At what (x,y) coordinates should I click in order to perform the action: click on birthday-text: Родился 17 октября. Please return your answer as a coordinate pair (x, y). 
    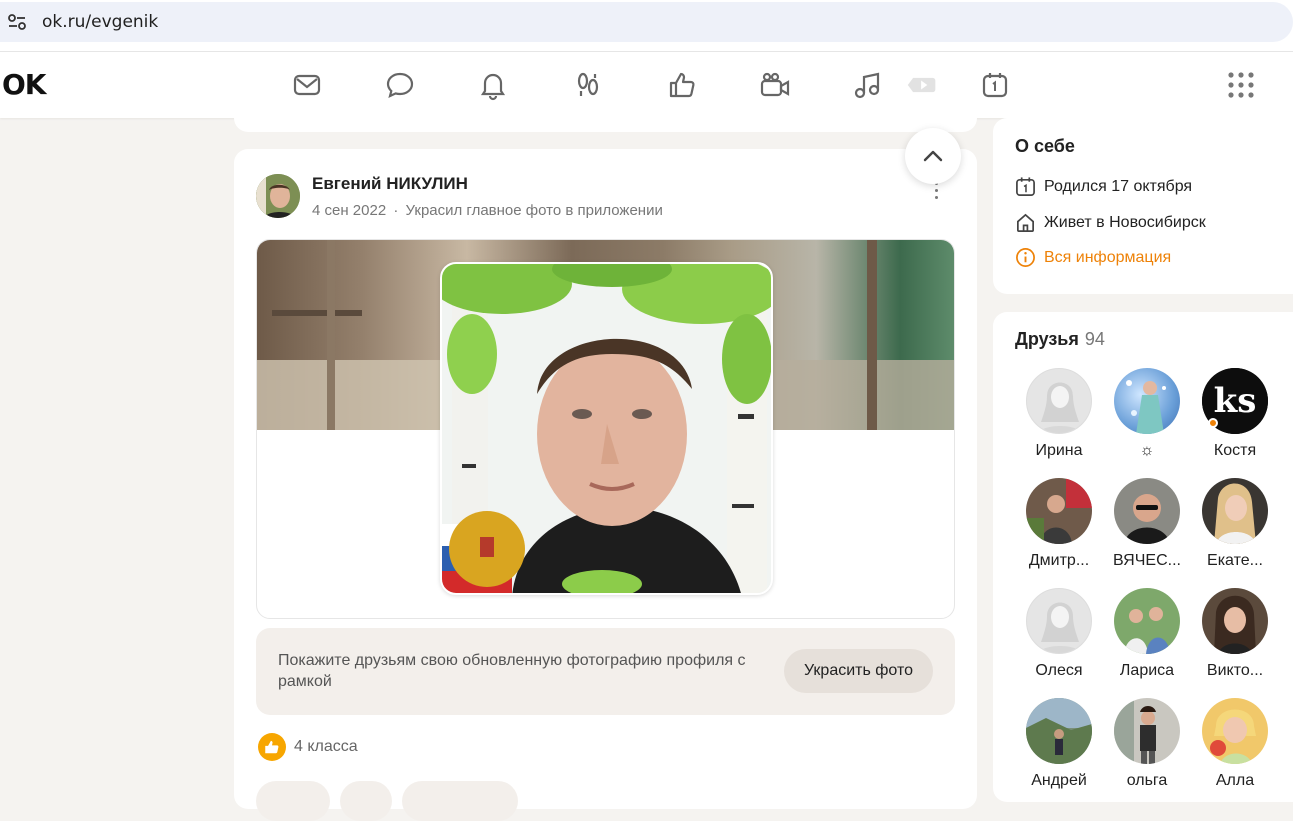
    Looking at the image, I should click on (1118, 186).